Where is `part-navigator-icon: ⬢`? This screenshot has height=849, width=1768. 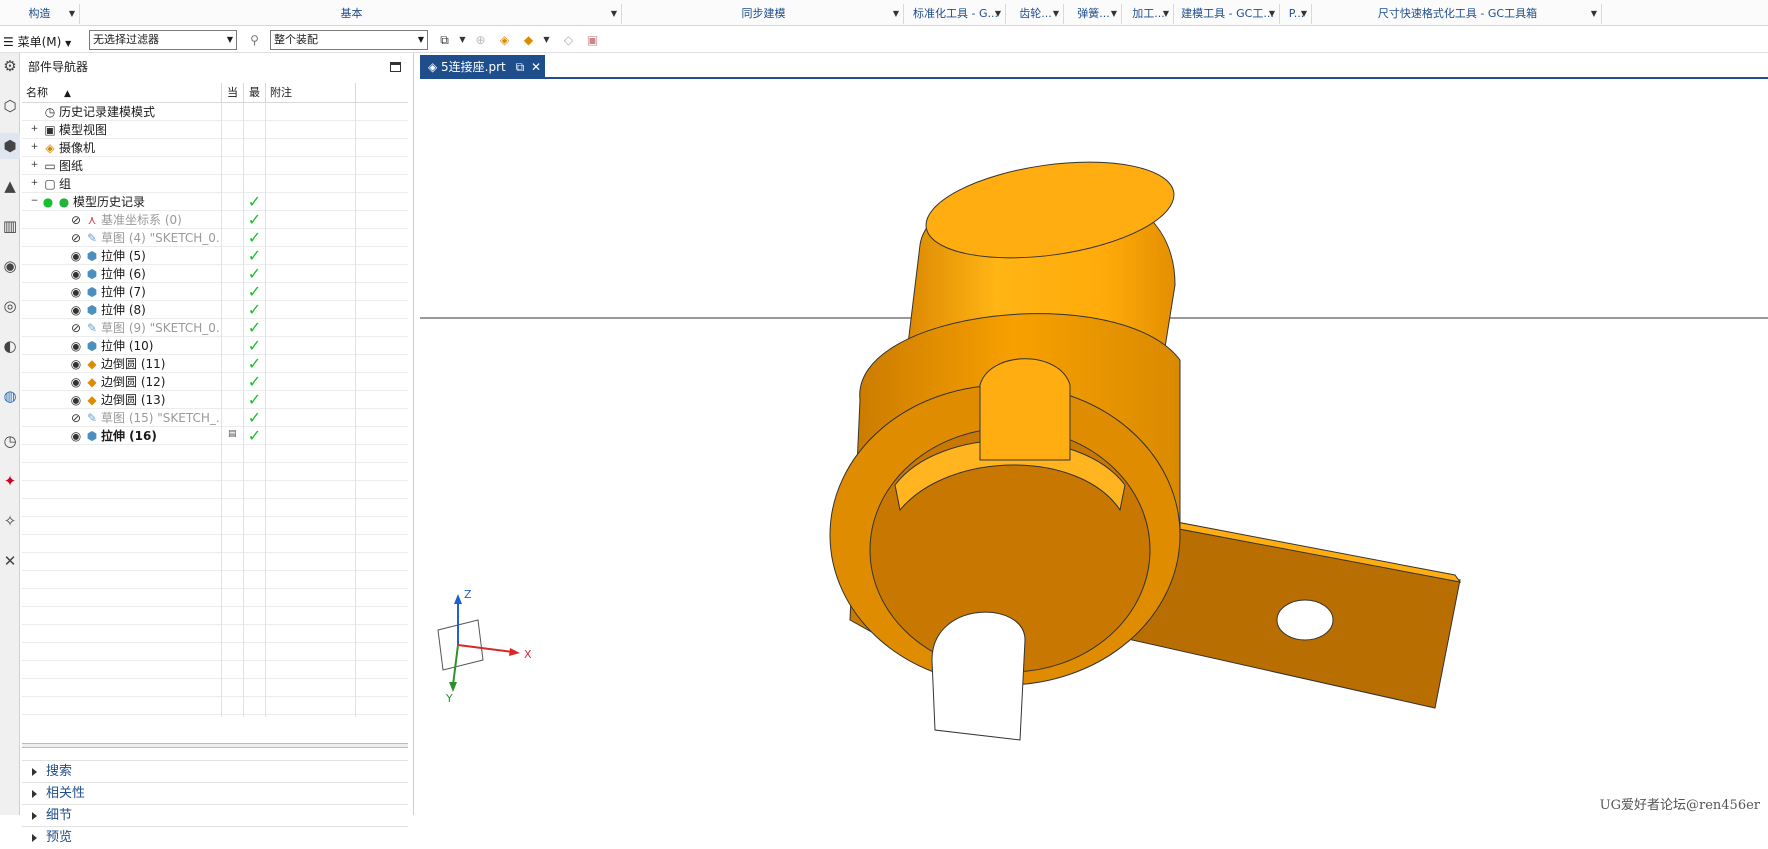 part-navigator-icon: ⬢ is located at coordinates (10, 146).